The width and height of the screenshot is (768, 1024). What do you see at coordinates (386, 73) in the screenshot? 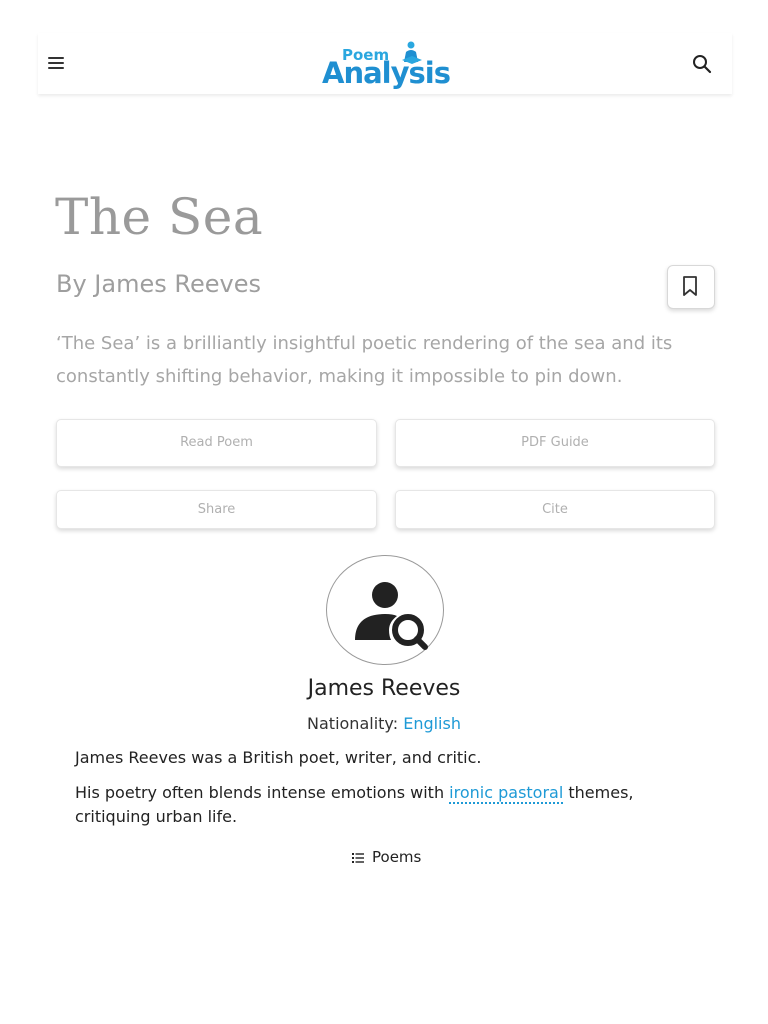
I see `logo-analysis-text: Analysis` at bounding box center [386, 73].